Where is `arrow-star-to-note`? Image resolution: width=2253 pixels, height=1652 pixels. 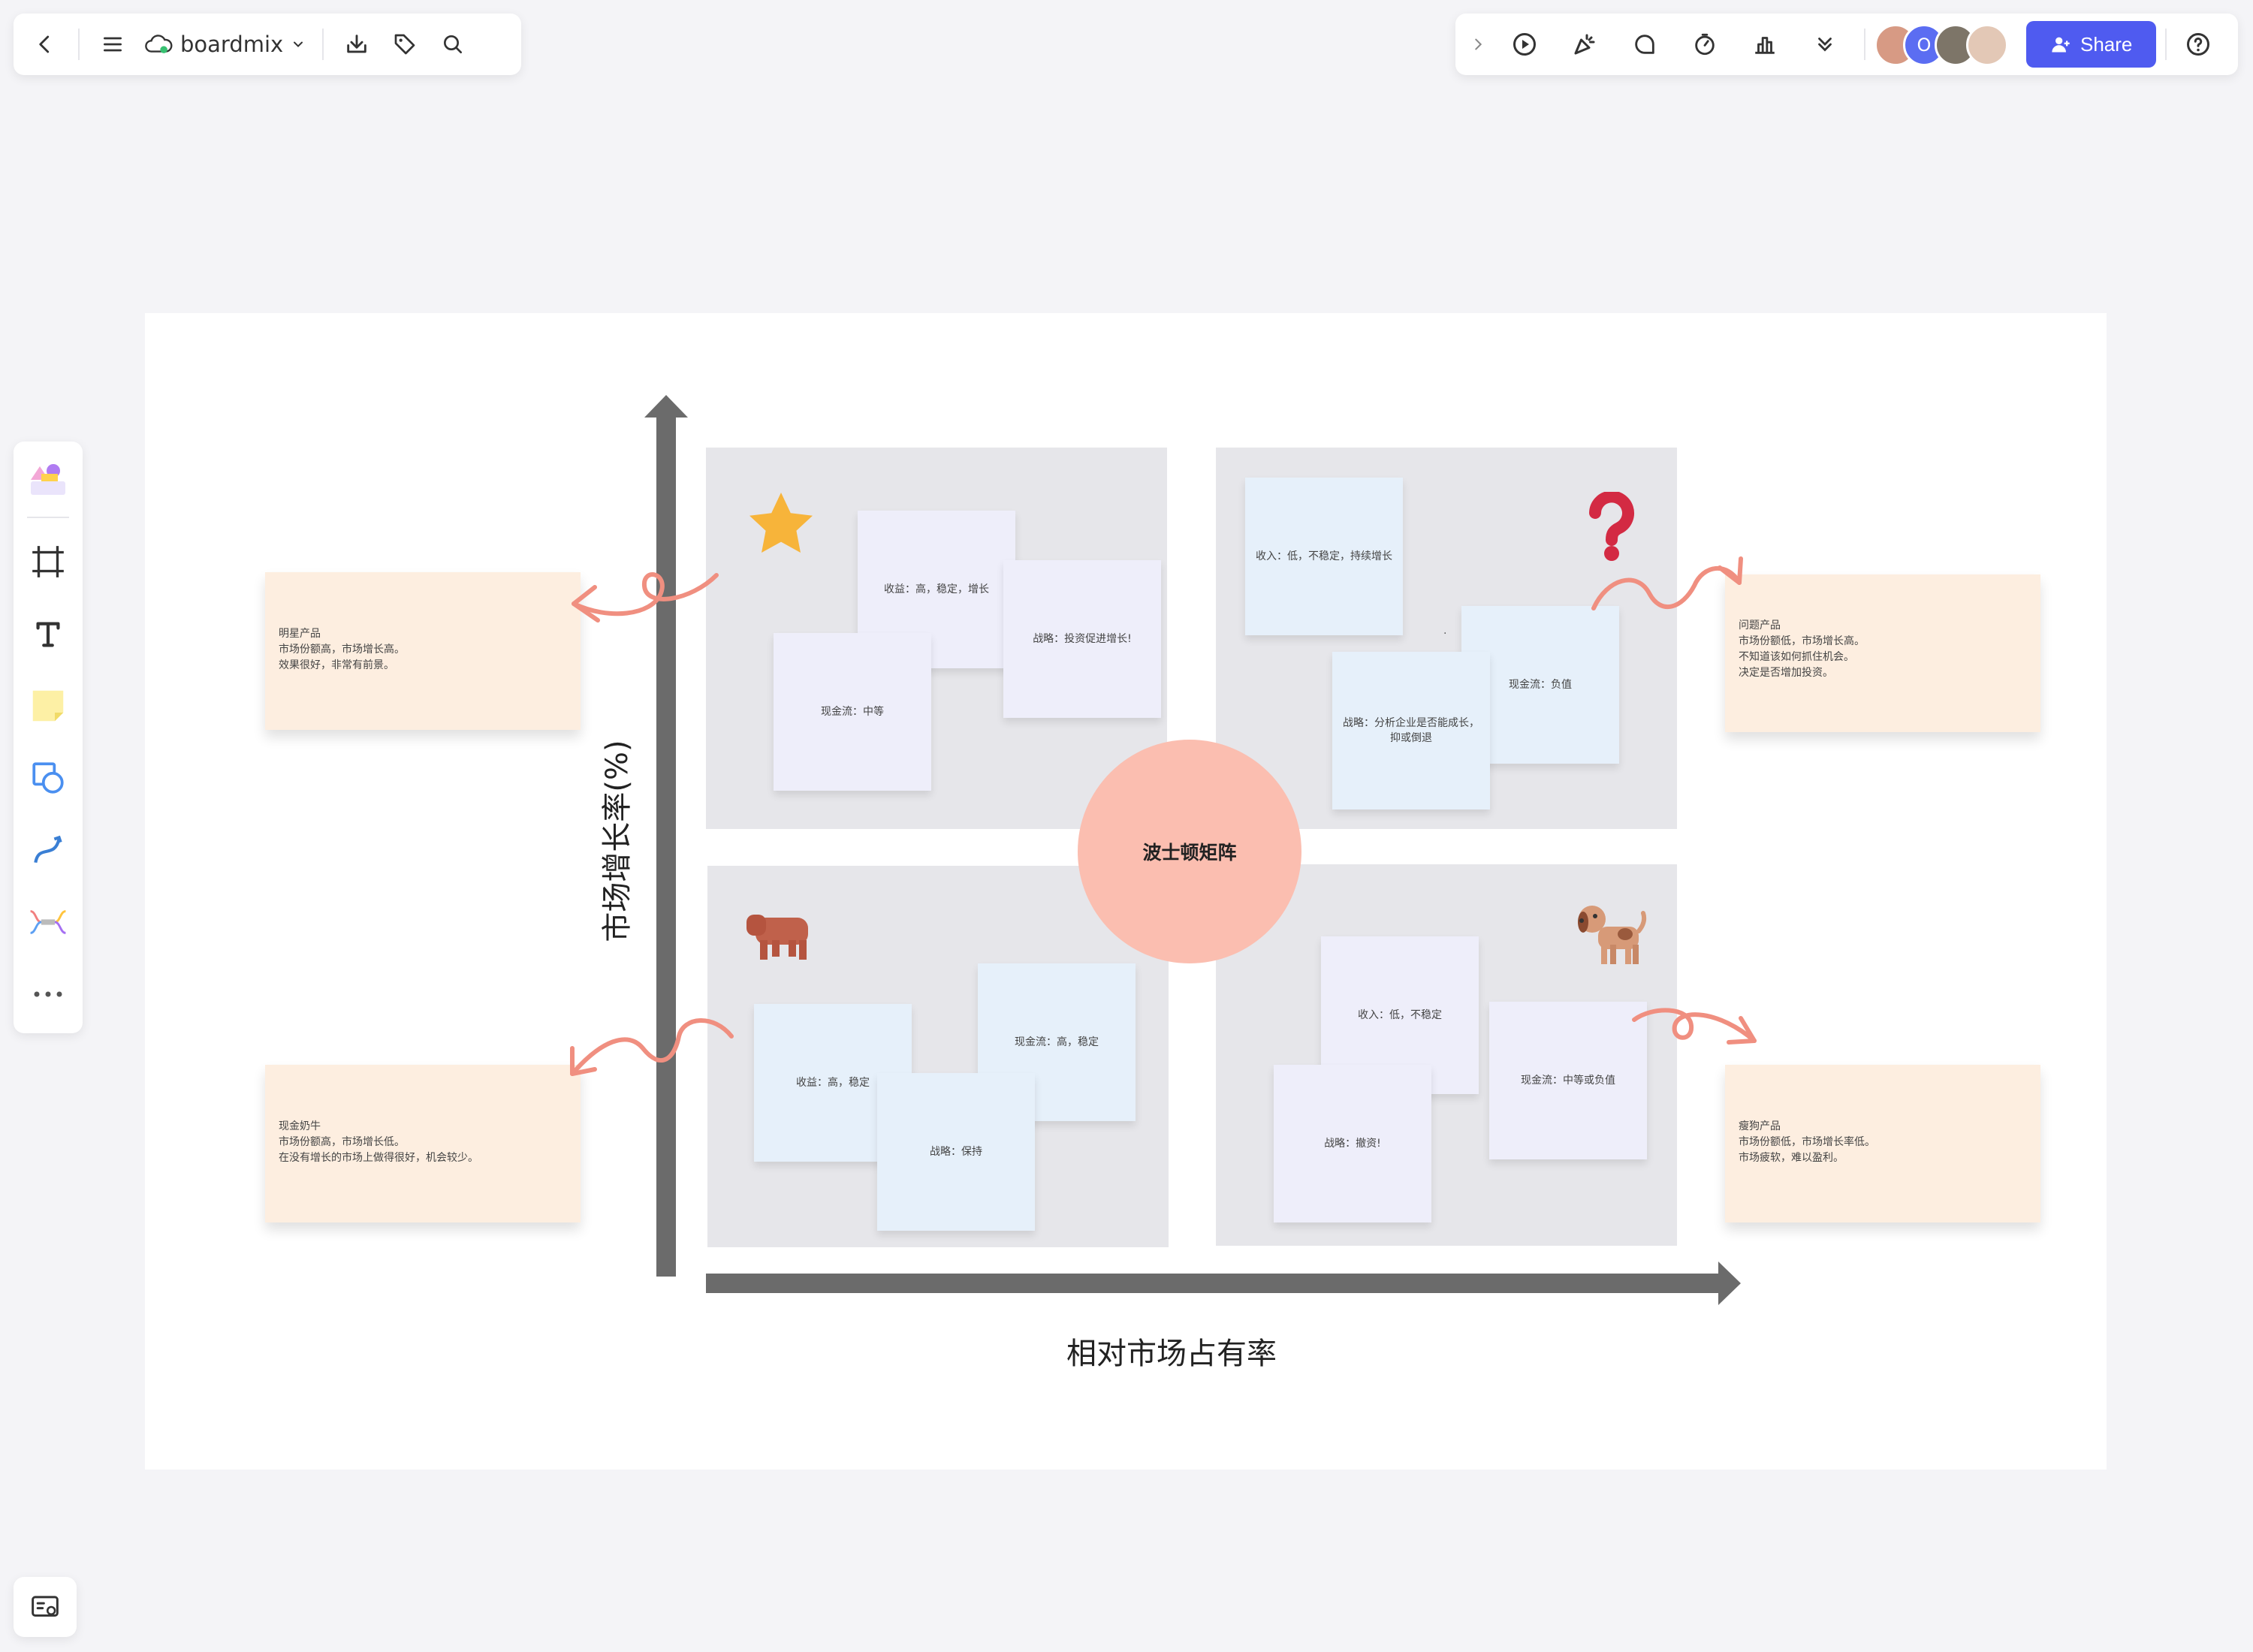 arrow-star-to-note is located at coordinates (645, 594).